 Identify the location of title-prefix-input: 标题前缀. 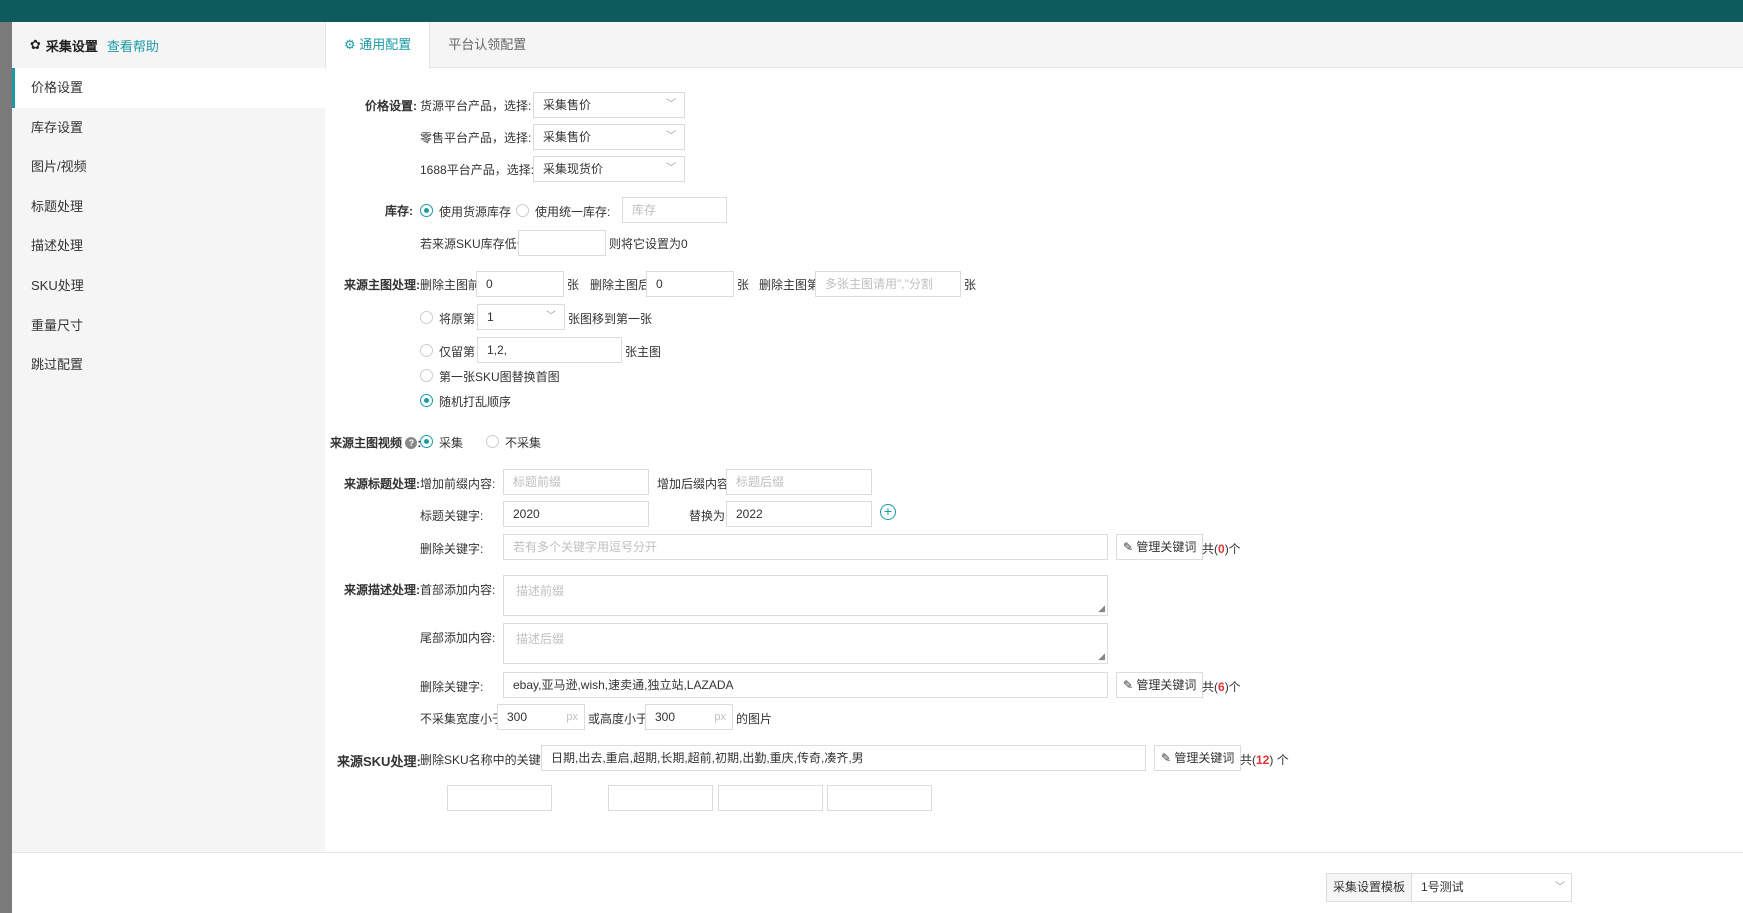
(576, 482).